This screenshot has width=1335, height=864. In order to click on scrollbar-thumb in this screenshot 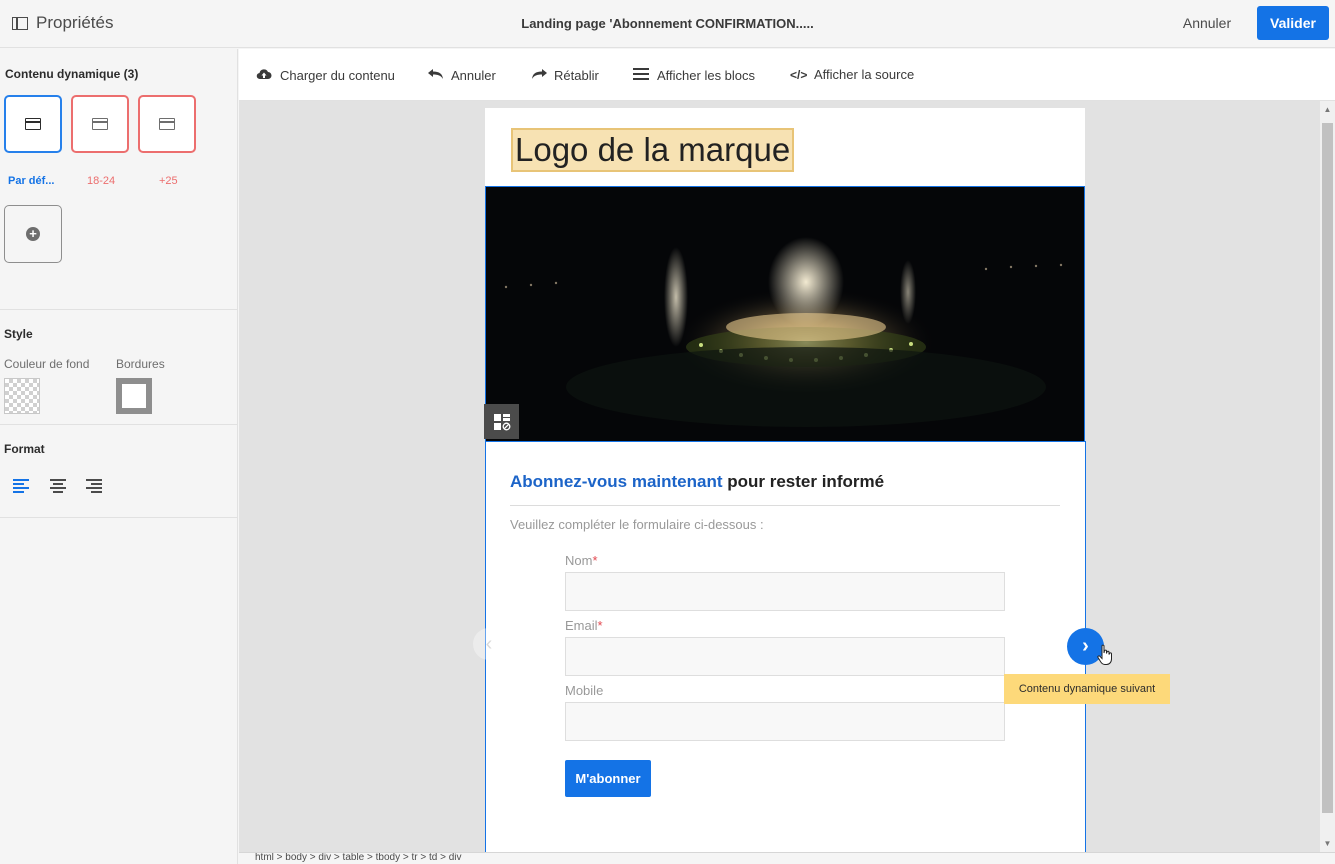, I will do `click(1327, 468)`.